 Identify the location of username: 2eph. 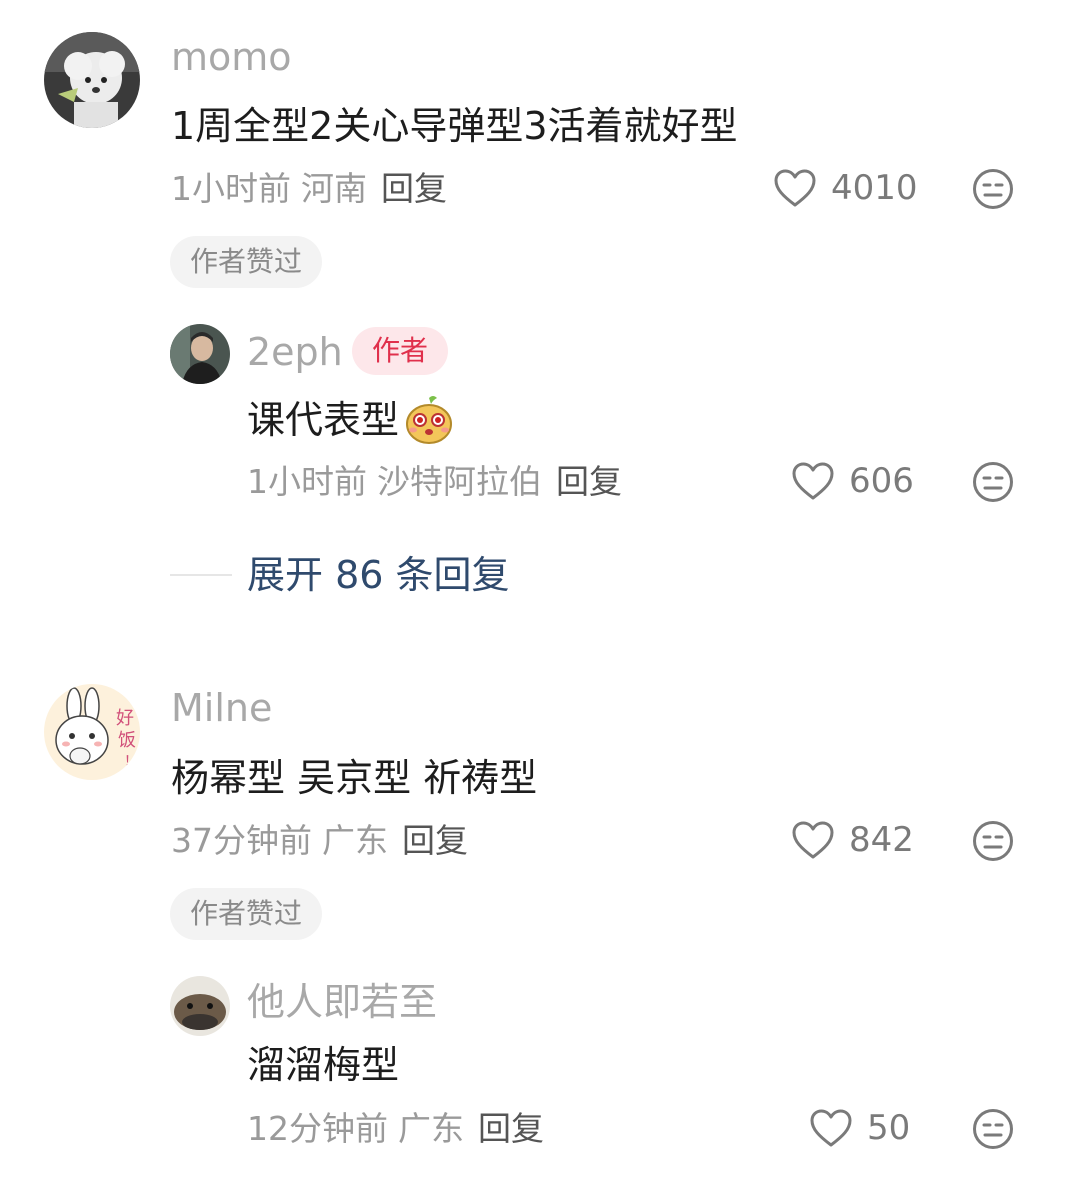
(295, 352).